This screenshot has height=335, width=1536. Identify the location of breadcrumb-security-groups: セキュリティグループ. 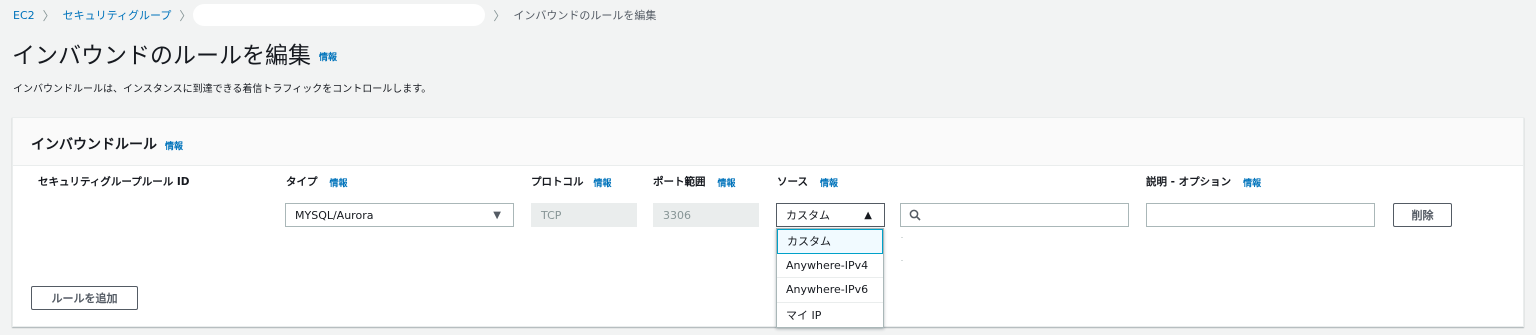
(117, 15).